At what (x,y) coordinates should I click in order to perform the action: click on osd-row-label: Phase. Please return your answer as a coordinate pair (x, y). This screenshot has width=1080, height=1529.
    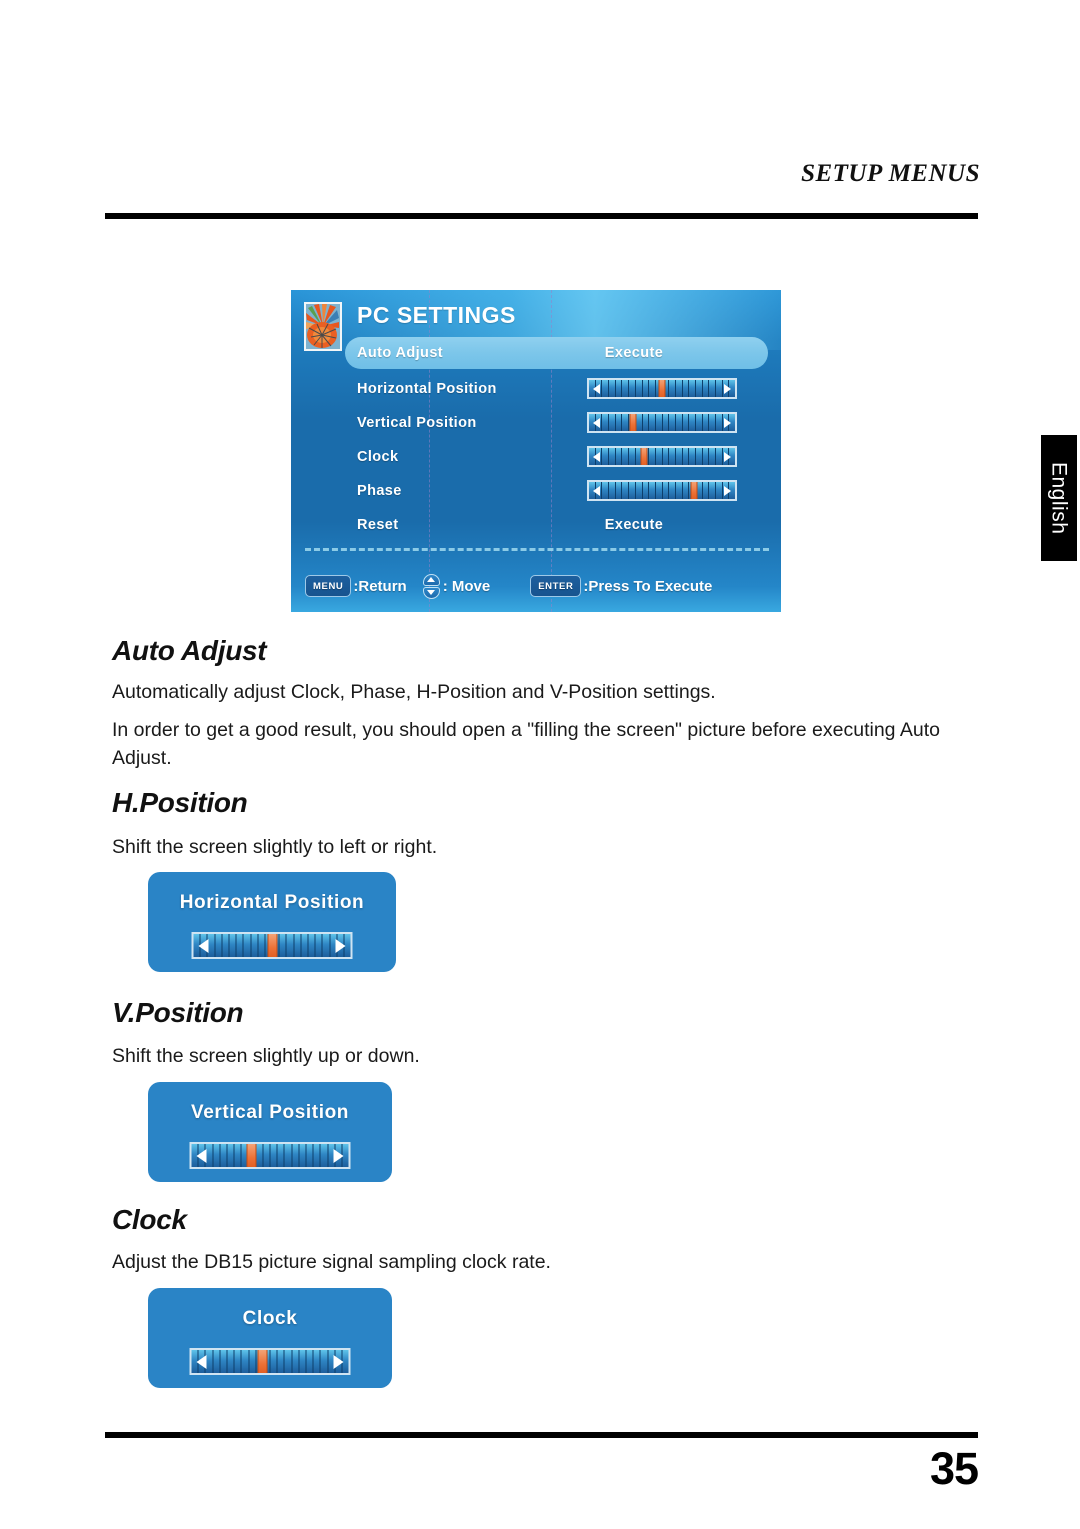
    Looking at the image, I should click on (379, 491).